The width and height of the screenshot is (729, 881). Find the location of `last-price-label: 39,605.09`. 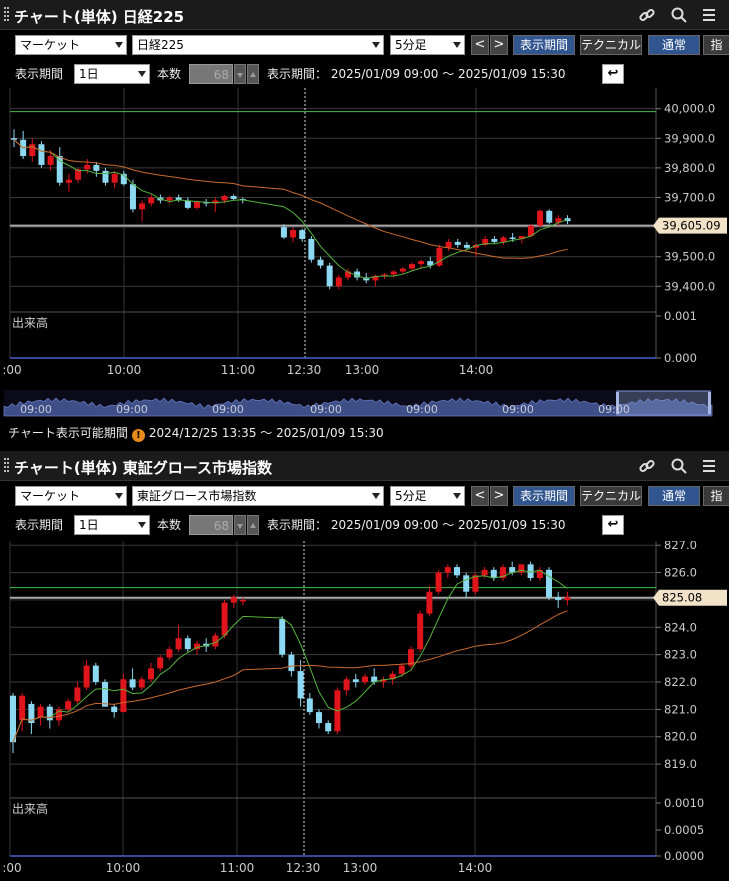

last-price-label: 39,605.09 is located at coordinates (691, 226).